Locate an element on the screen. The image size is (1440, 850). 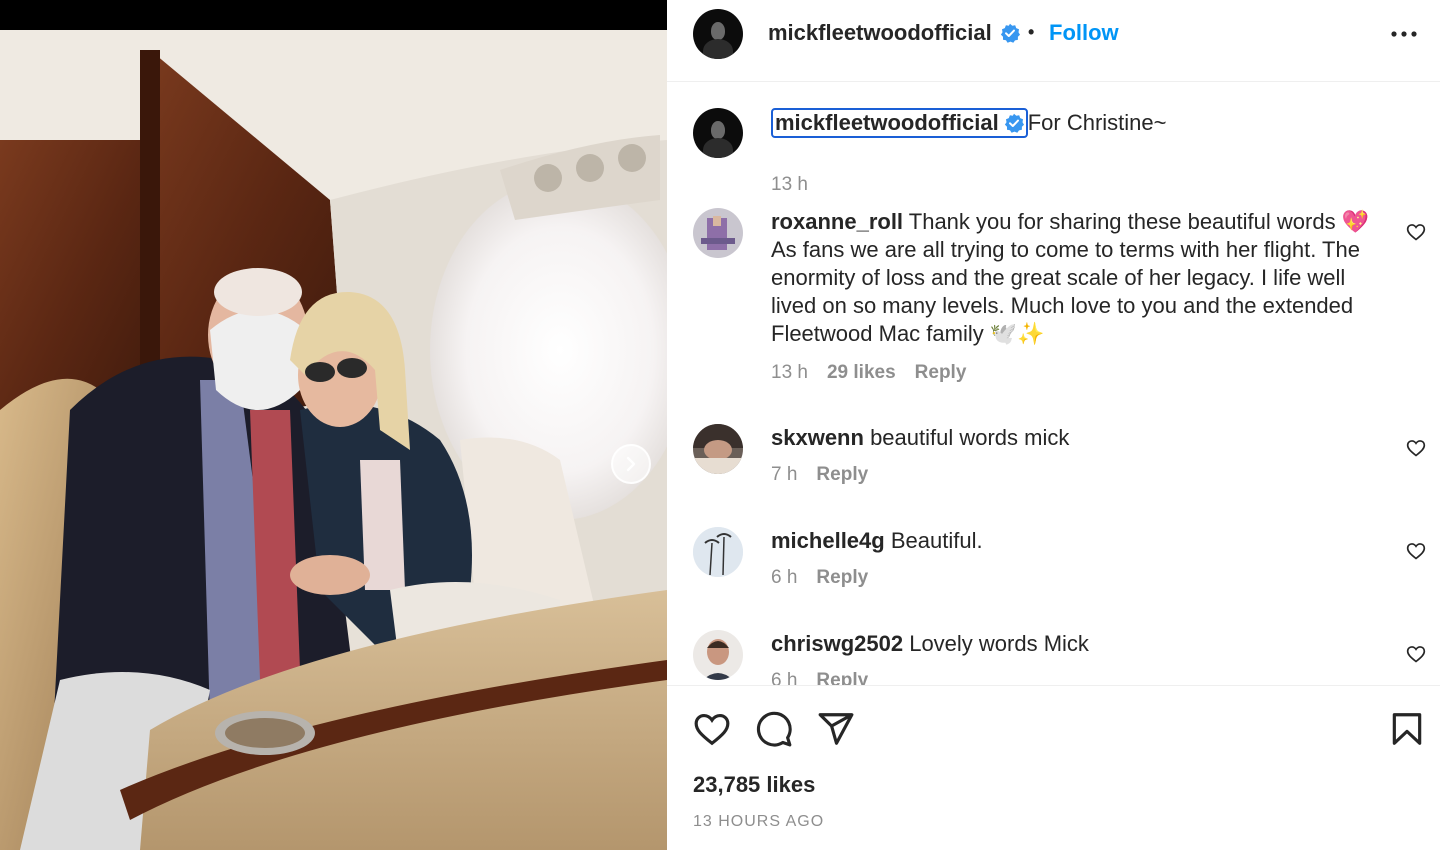
next-photo-button is located at coordinates (631, 464).